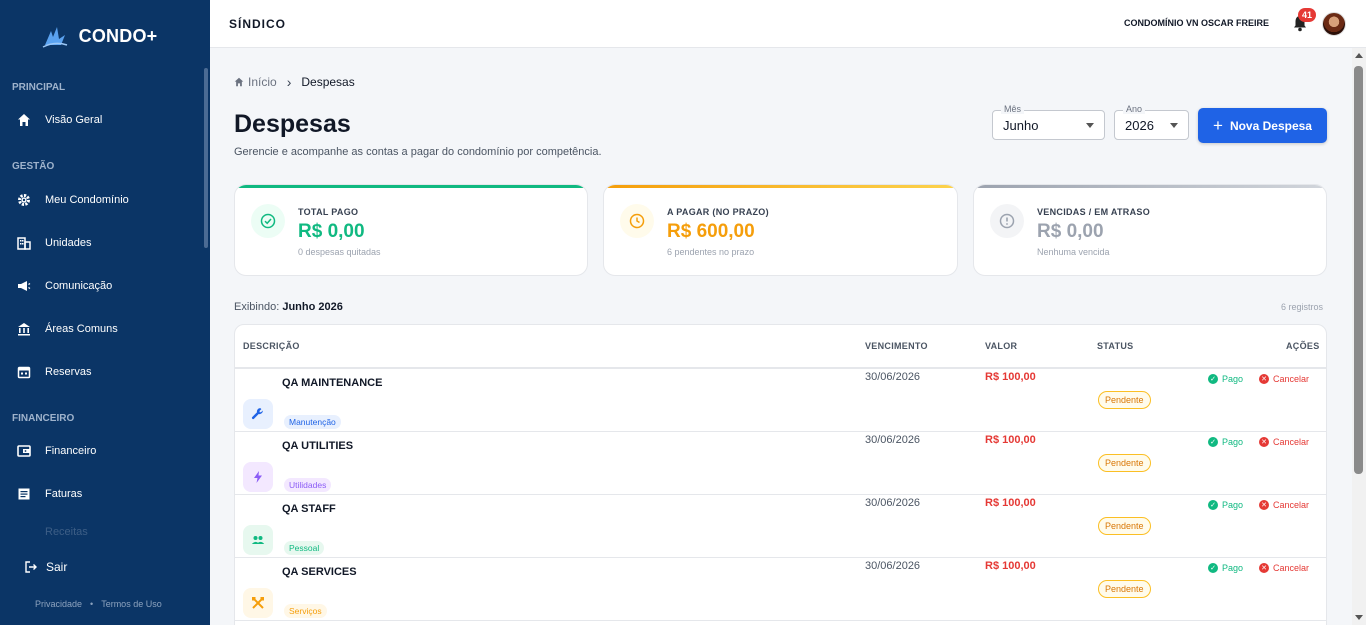 The height and width of the screenshot is (625, 1366). I want to click on page-title: Despesas, so click(292, 124).